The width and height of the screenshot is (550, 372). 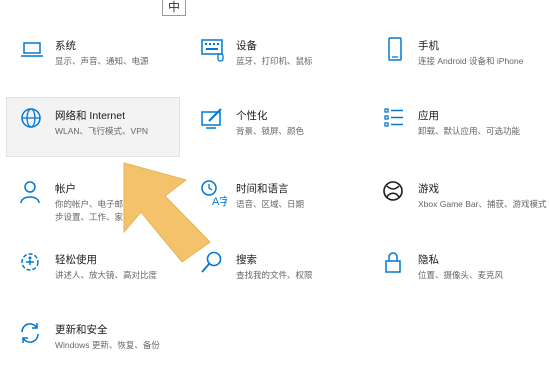 I want to click on tile-title: 手机, so click(x=428, y=46).